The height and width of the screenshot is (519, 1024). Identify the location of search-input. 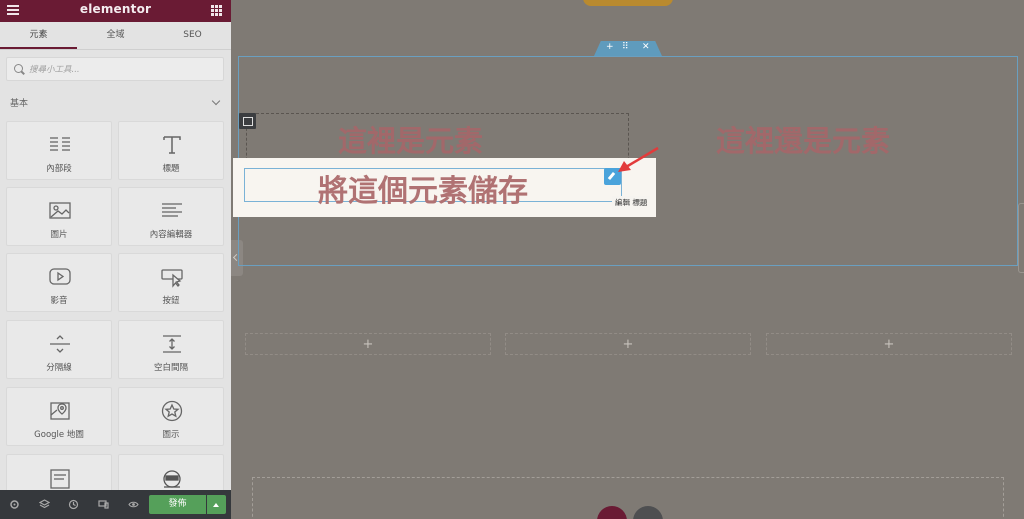
(124, 69).